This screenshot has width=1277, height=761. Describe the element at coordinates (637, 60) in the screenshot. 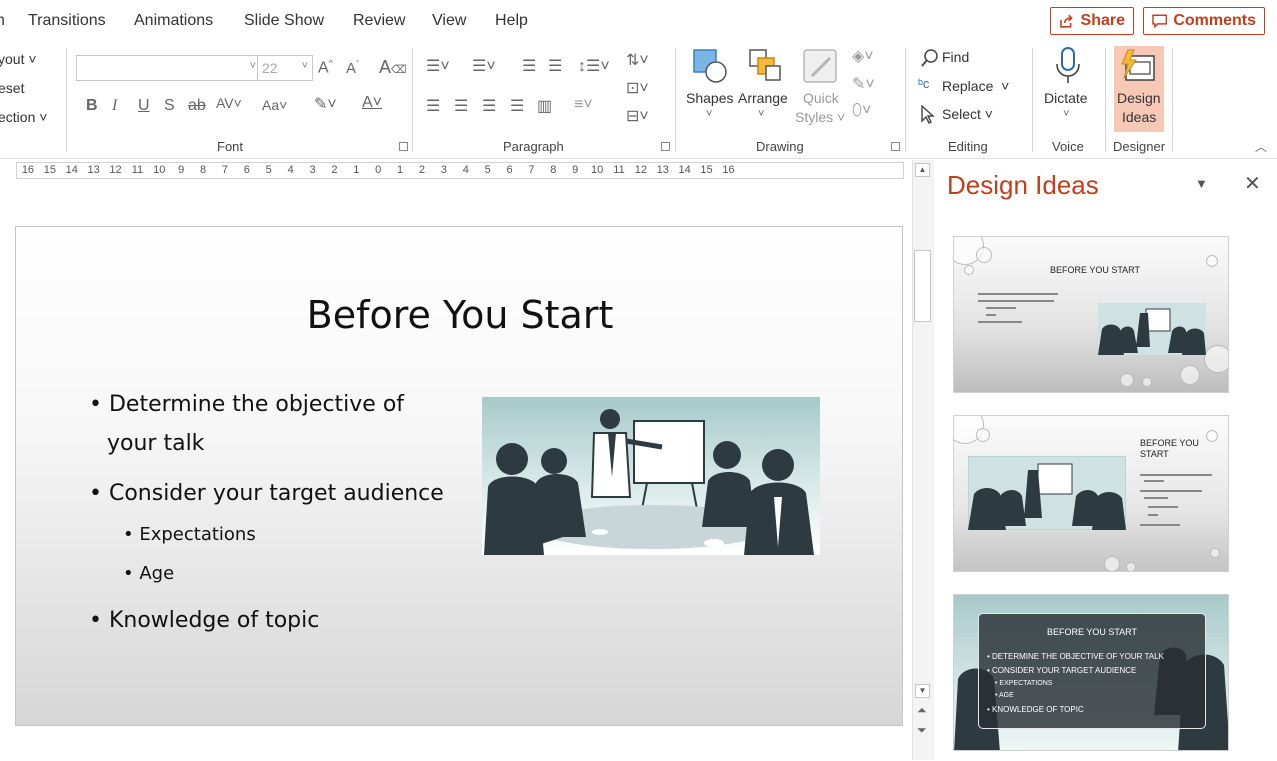

I see `text-direction-icon: ⇅˅` at that location.